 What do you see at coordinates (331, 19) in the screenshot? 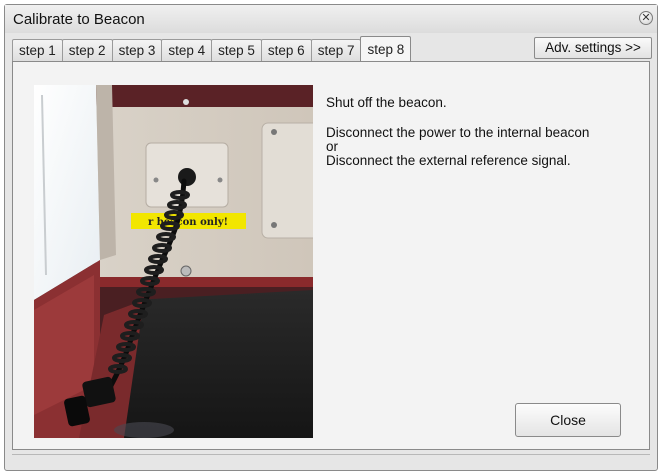
I see `title-bar: Calibrate to Beacon ✕` at bounding box center [331, 19].